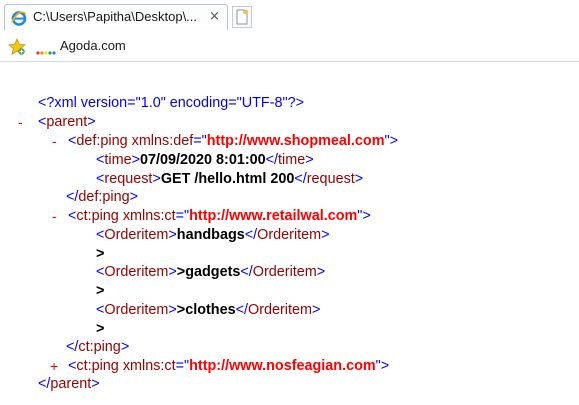 This screenshot has width=579, height=405. Describe the element at coordinates (54, 216) in the screenshot. I see `collapse-ct-ping-toggle: -` at that location.